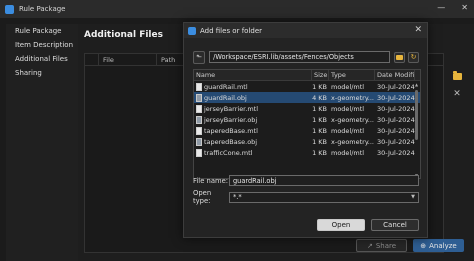 Image resolution: width=474 pixels, height=261 pixels. Describe the element at coordinates (386, 245) in the screenshot. I see `share-label: Share` at that location.